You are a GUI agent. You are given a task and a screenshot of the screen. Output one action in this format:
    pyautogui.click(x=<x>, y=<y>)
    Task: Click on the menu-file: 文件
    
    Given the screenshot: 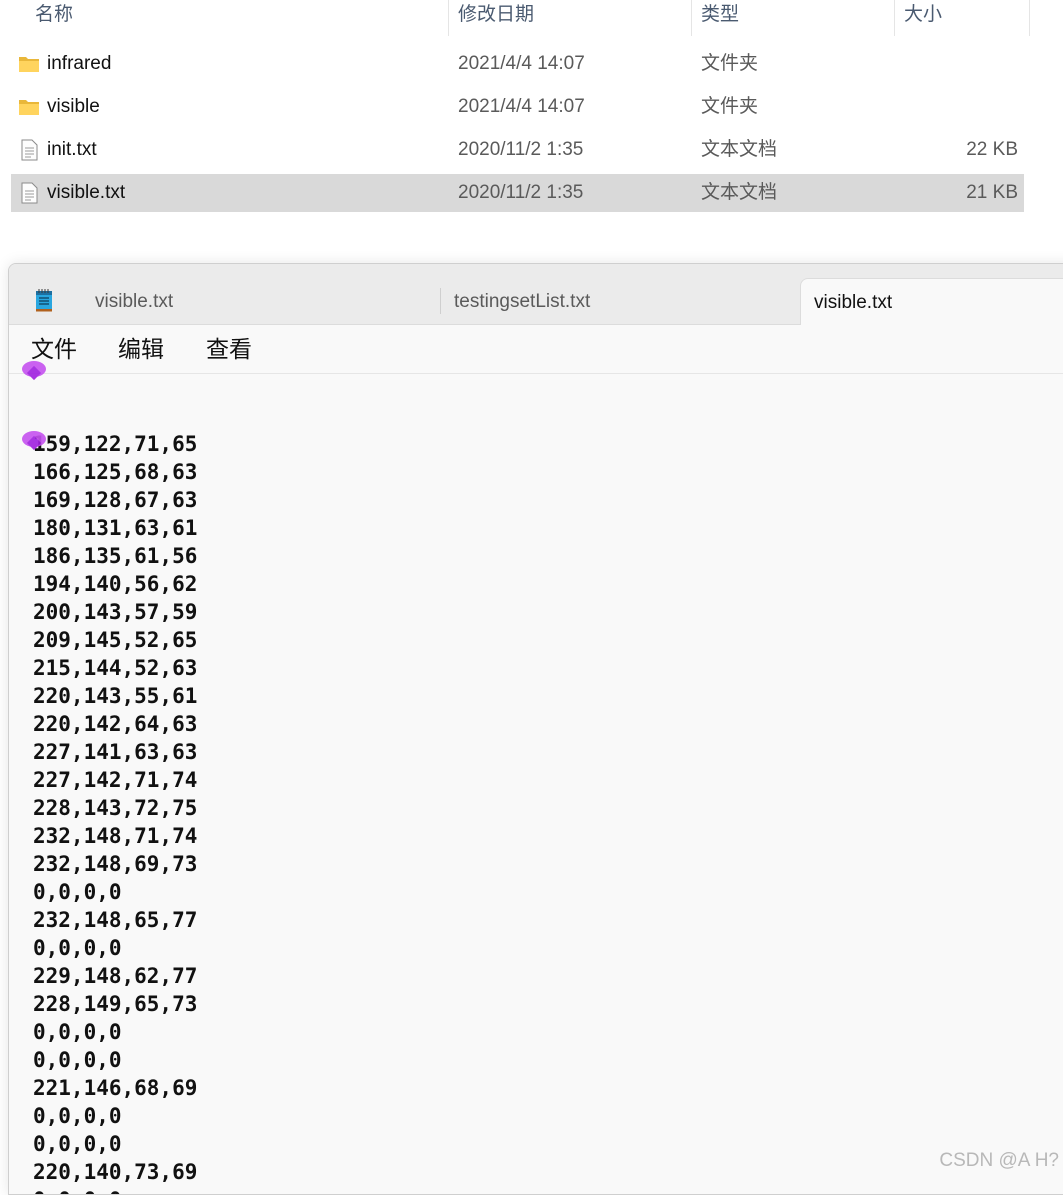 What is the action you would take?
    pyautogui.click(x=54, y=349)
    